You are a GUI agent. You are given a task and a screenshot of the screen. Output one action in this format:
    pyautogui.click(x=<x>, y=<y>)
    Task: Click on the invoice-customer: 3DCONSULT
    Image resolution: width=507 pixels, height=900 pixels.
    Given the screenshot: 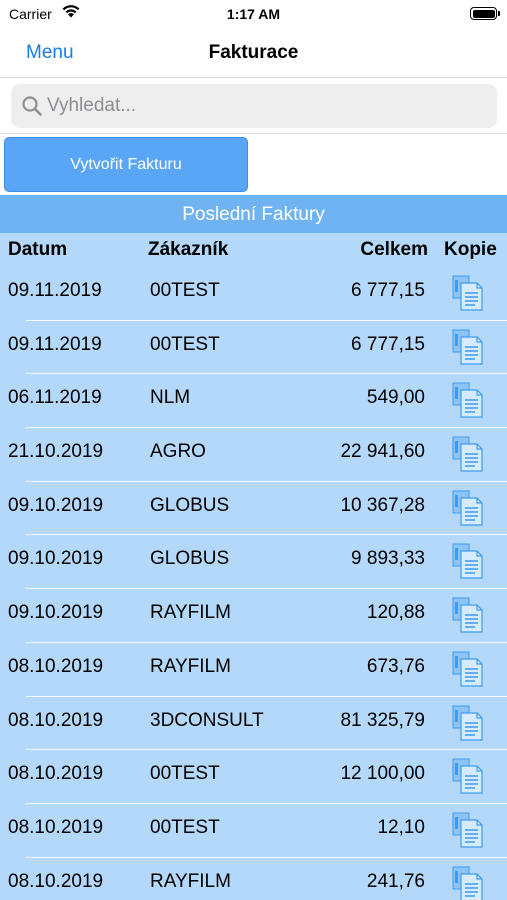 What is the action you would take?
    pyautogui.click(x=207, y=720)
    